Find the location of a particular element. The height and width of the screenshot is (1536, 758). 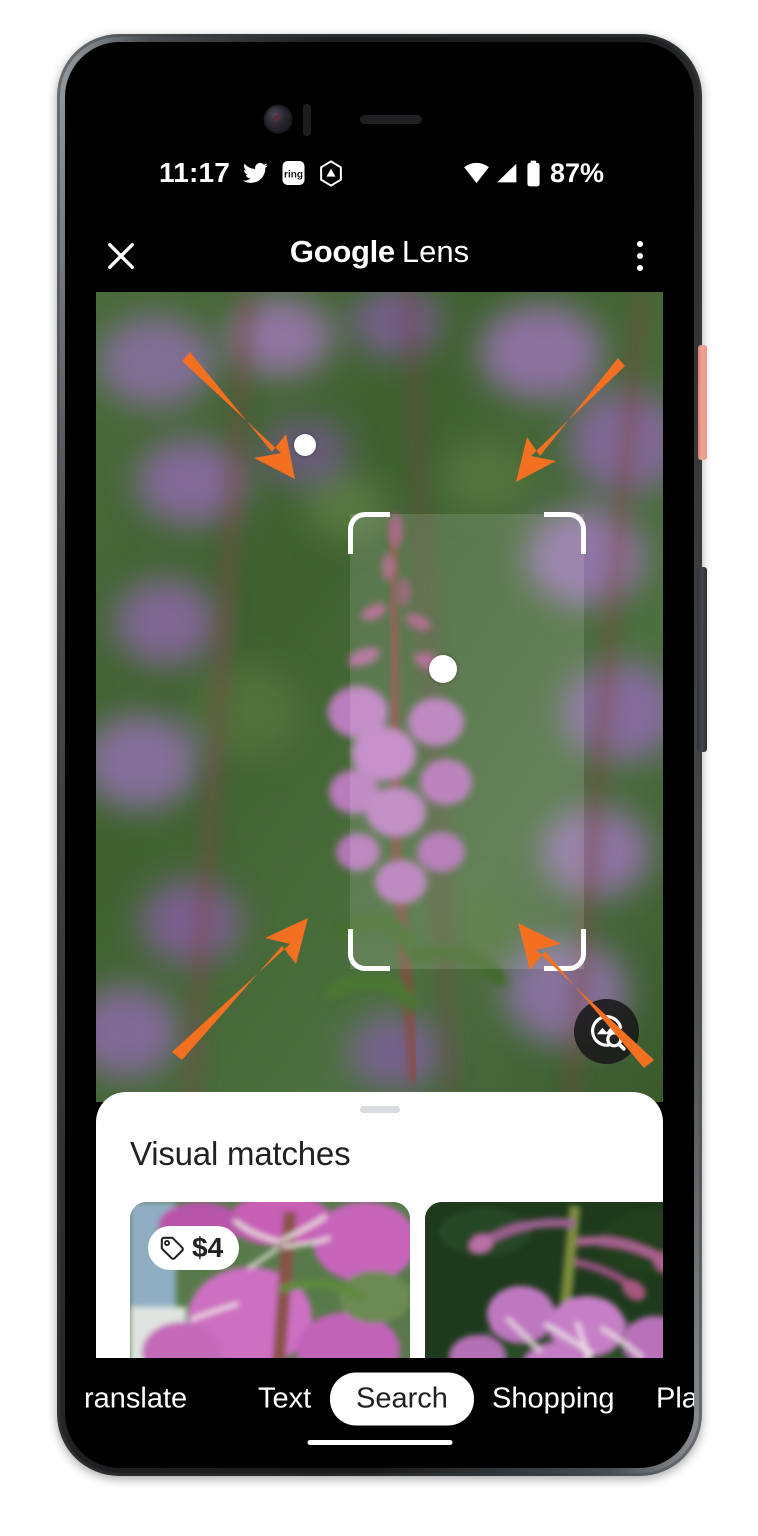

crop-corner-bottom-left-handle is located at coordinates (369, 950).